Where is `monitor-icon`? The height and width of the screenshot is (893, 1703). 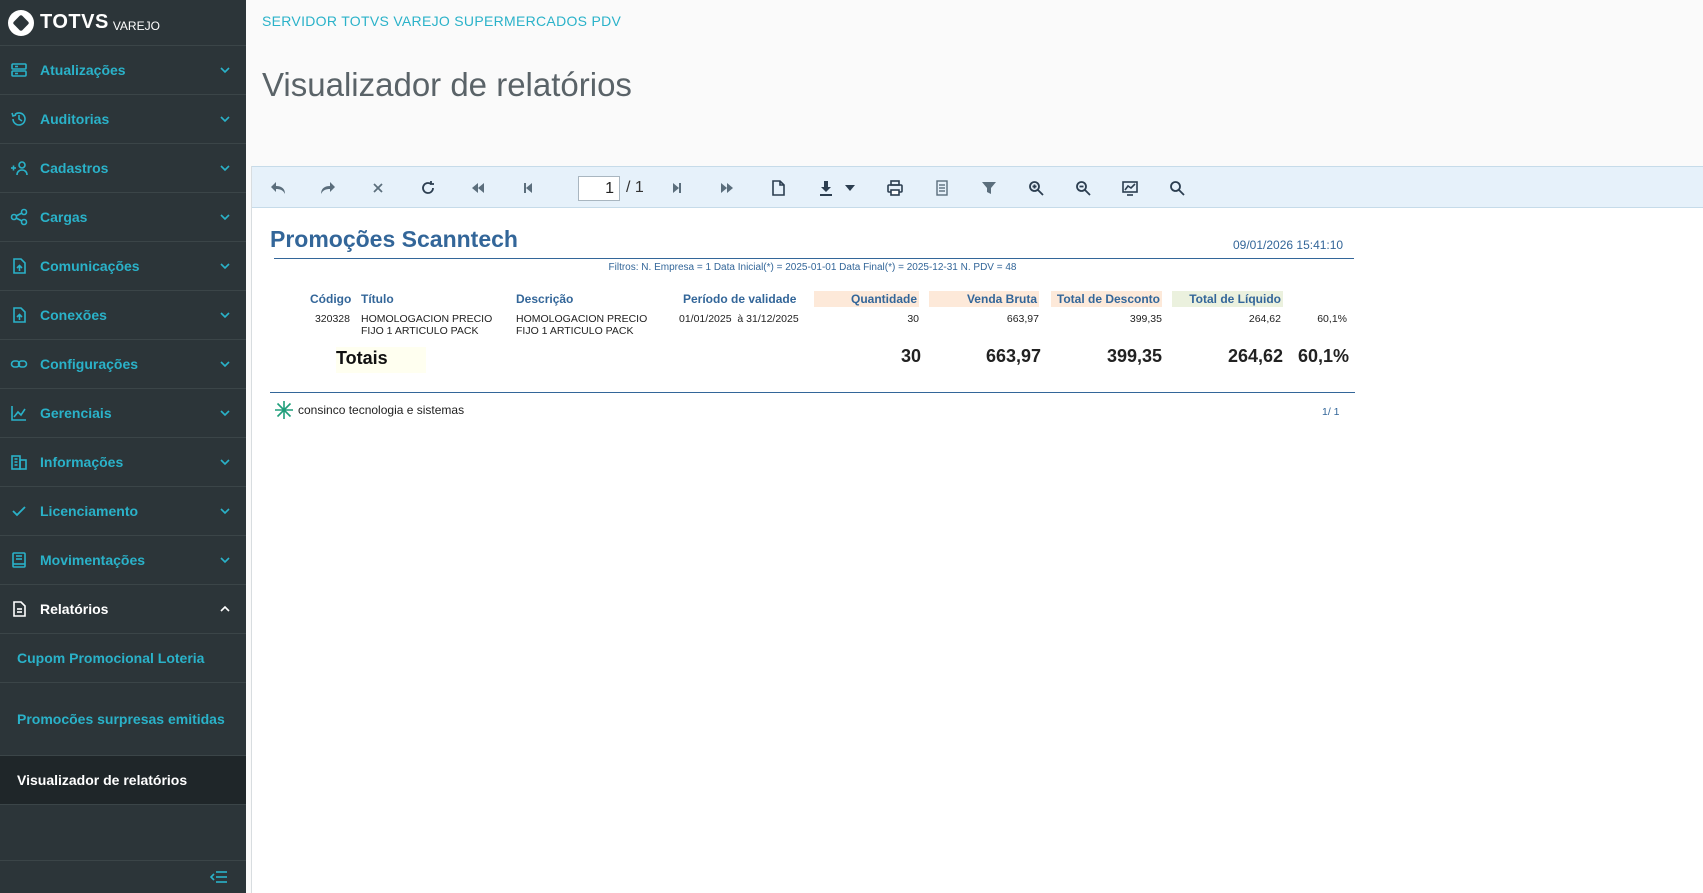 monitor-icon is located at coordinates (1130, 188).